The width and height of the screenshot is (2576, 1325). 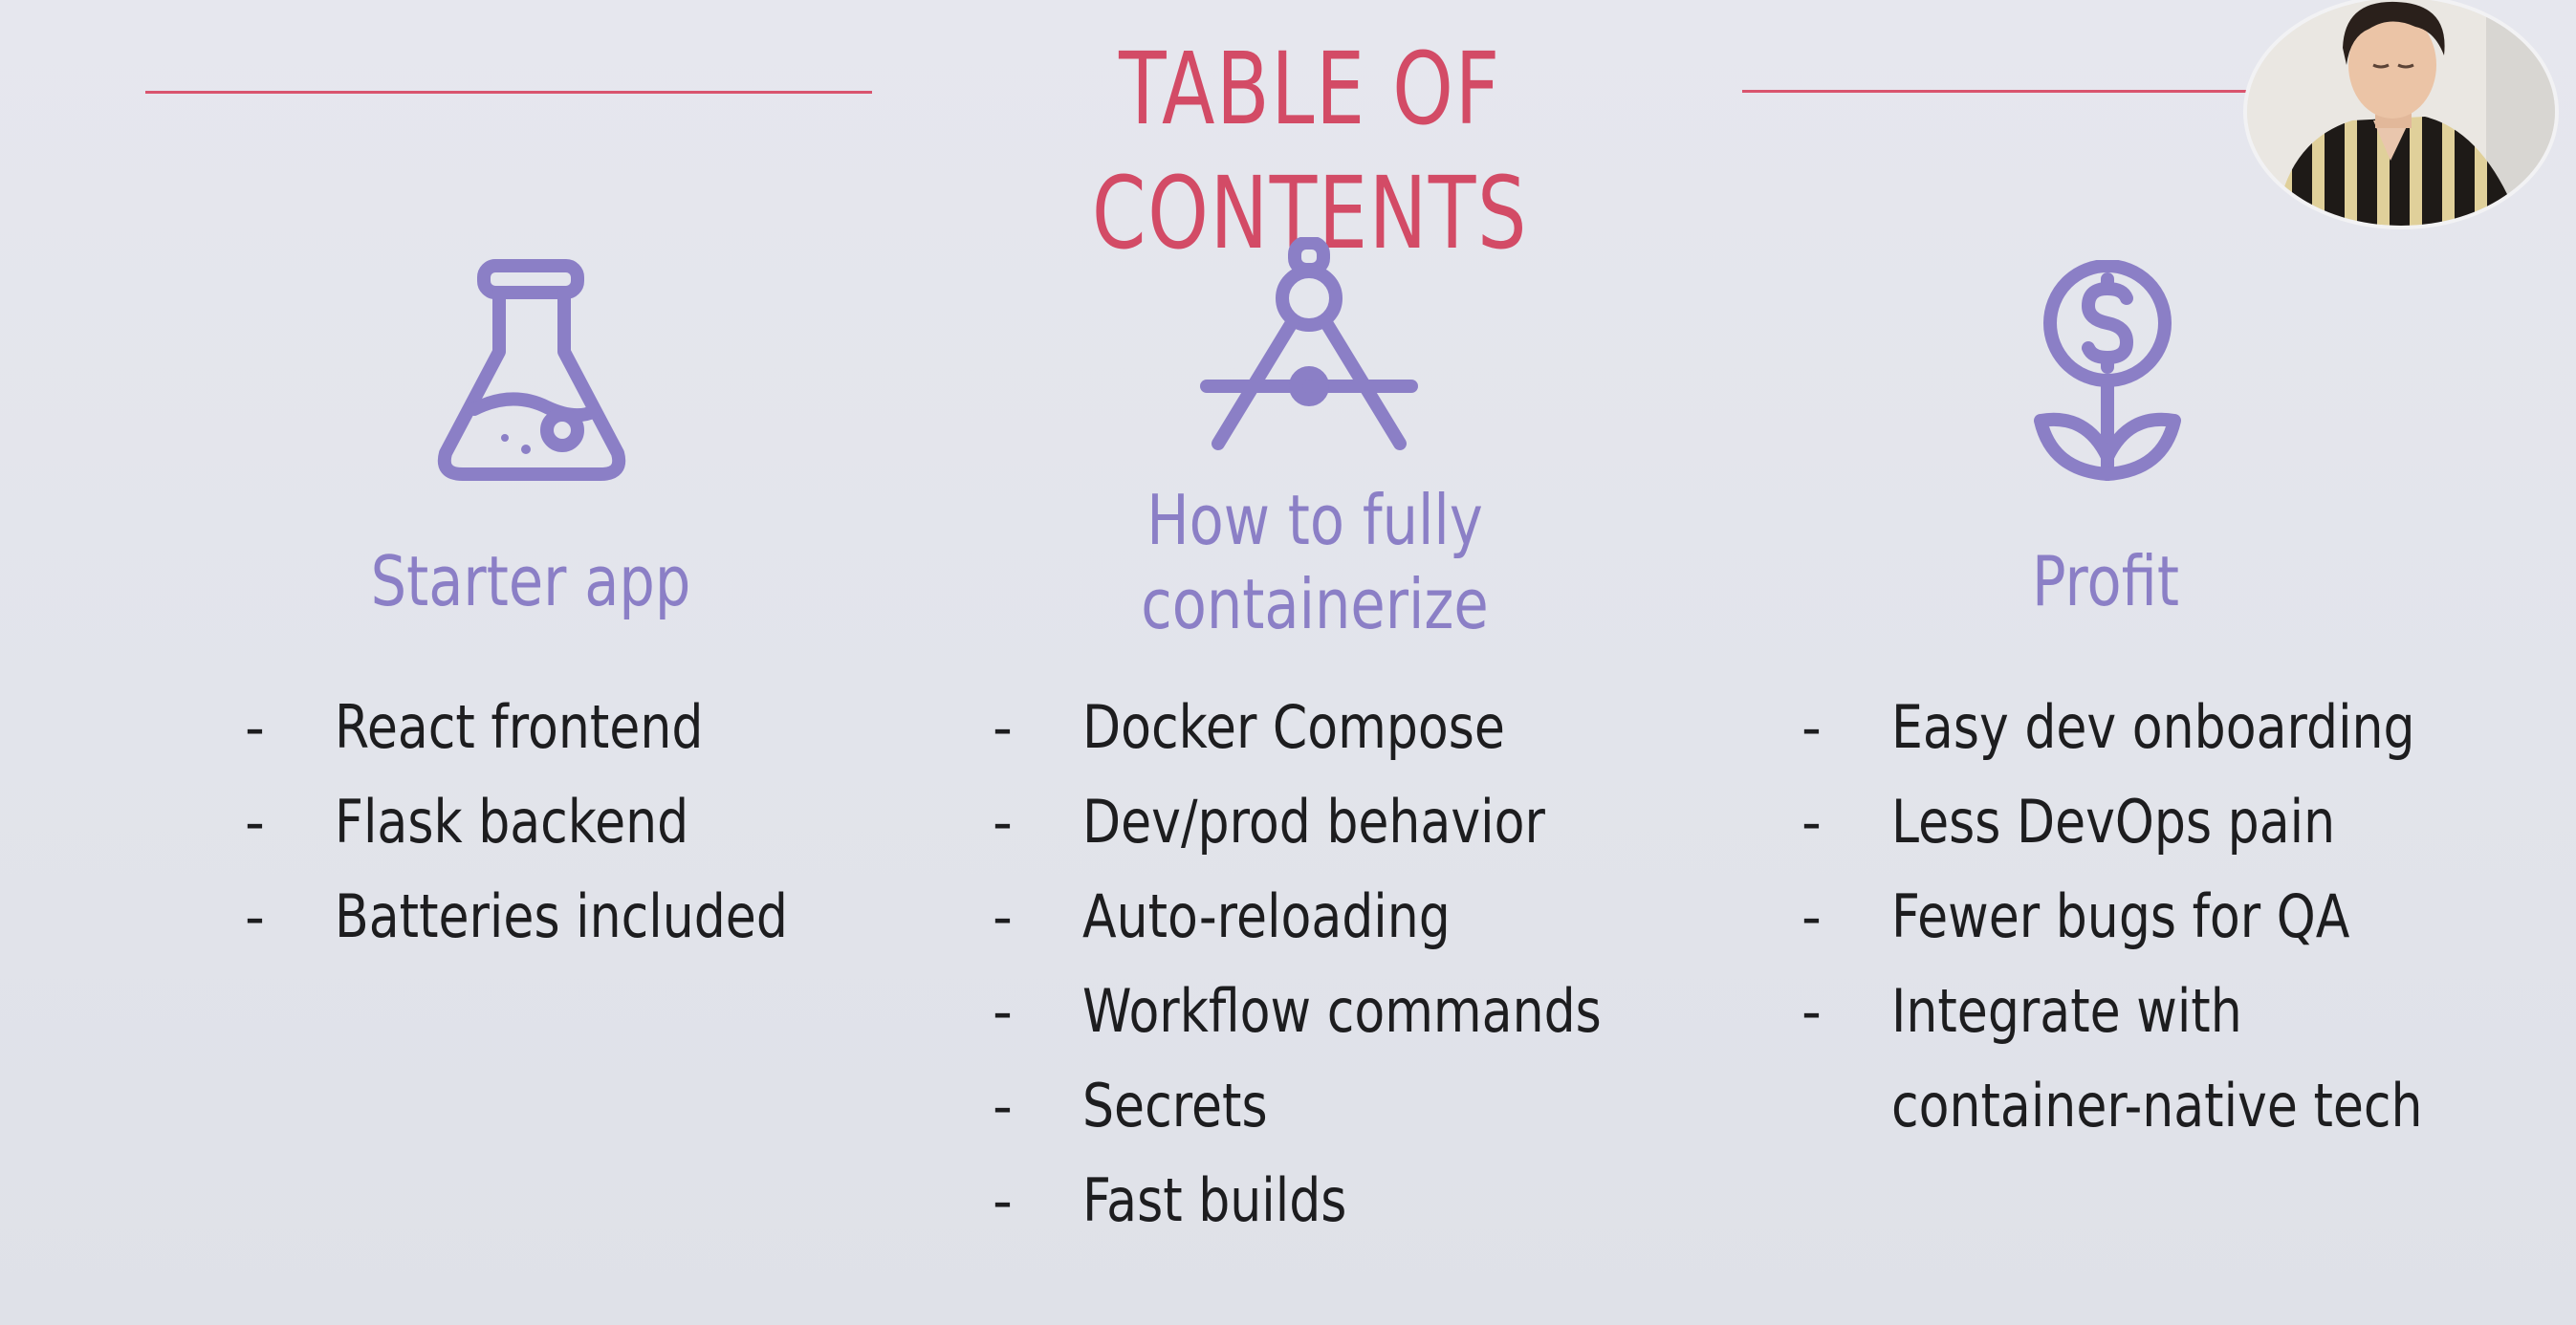 I want to click on list-item-text: React frontend, so click(x=519, y=727).